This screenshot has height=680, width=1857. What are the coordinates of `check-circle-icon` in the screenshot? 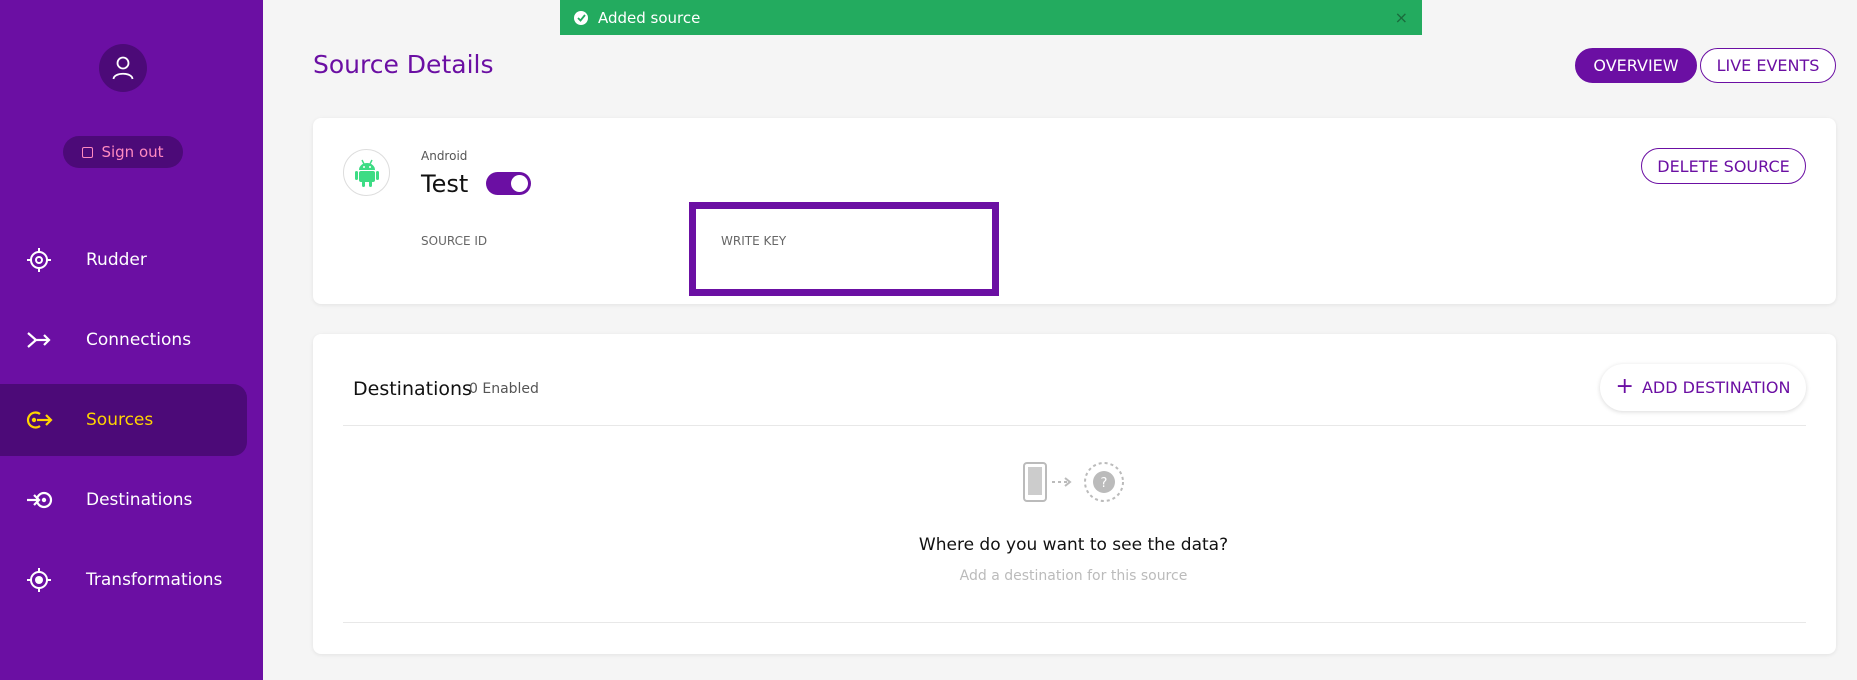 It's located at (581, 17).